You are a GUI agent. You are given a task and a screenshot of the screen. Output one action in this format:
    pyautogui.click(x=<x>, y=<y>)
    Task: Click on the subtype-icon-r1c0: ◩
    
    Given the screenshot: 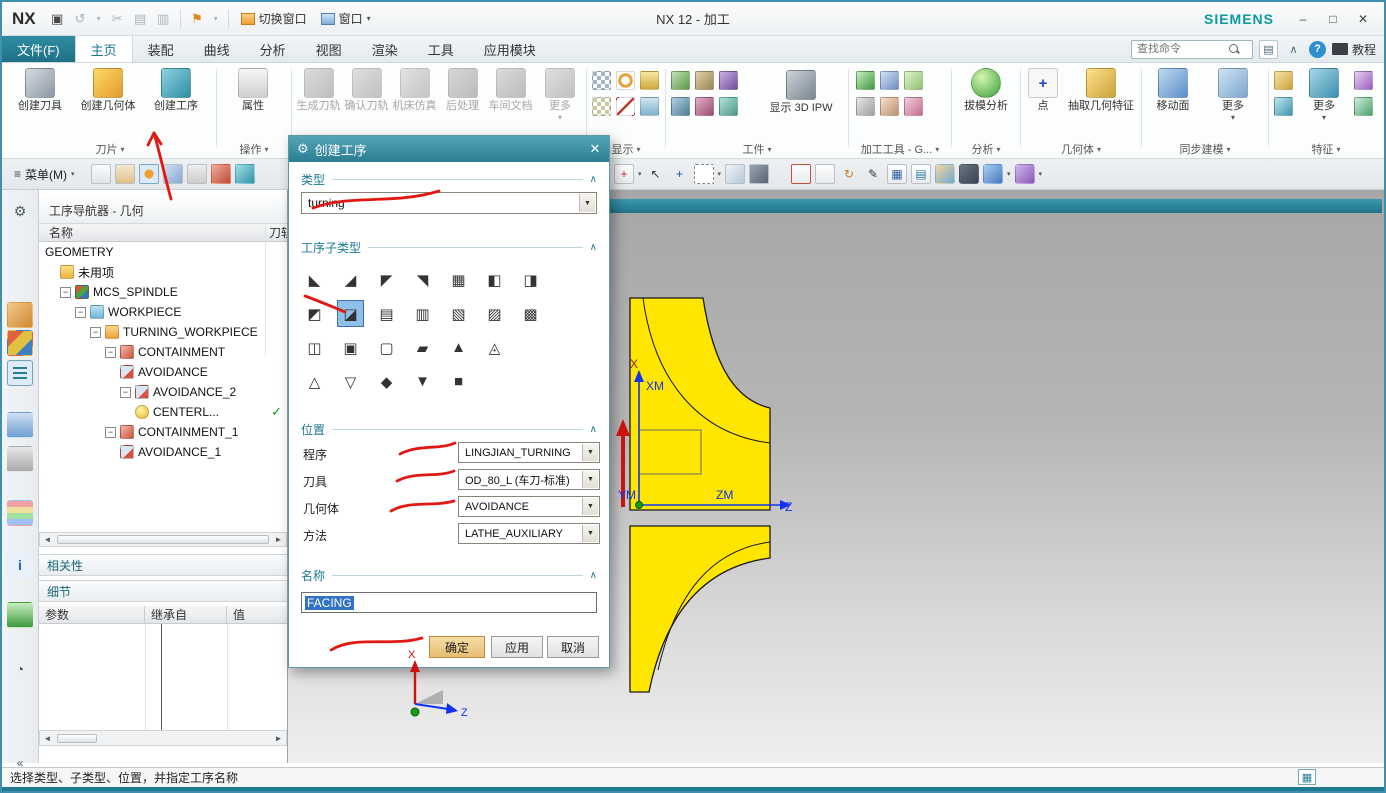 What is the action you would take?
    pyautogui.click(x=314, y=313)
    